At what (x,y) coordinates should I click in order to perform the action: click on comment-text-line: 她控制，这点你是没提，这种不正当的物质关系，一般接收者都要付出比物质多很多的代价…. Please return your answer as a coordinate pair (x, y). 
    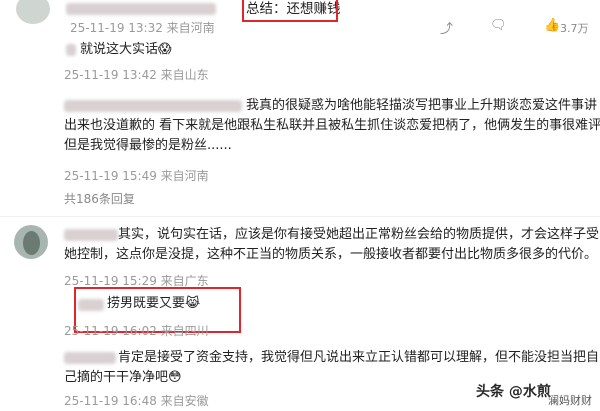
    Looking at the image, I should click on (331, 254).